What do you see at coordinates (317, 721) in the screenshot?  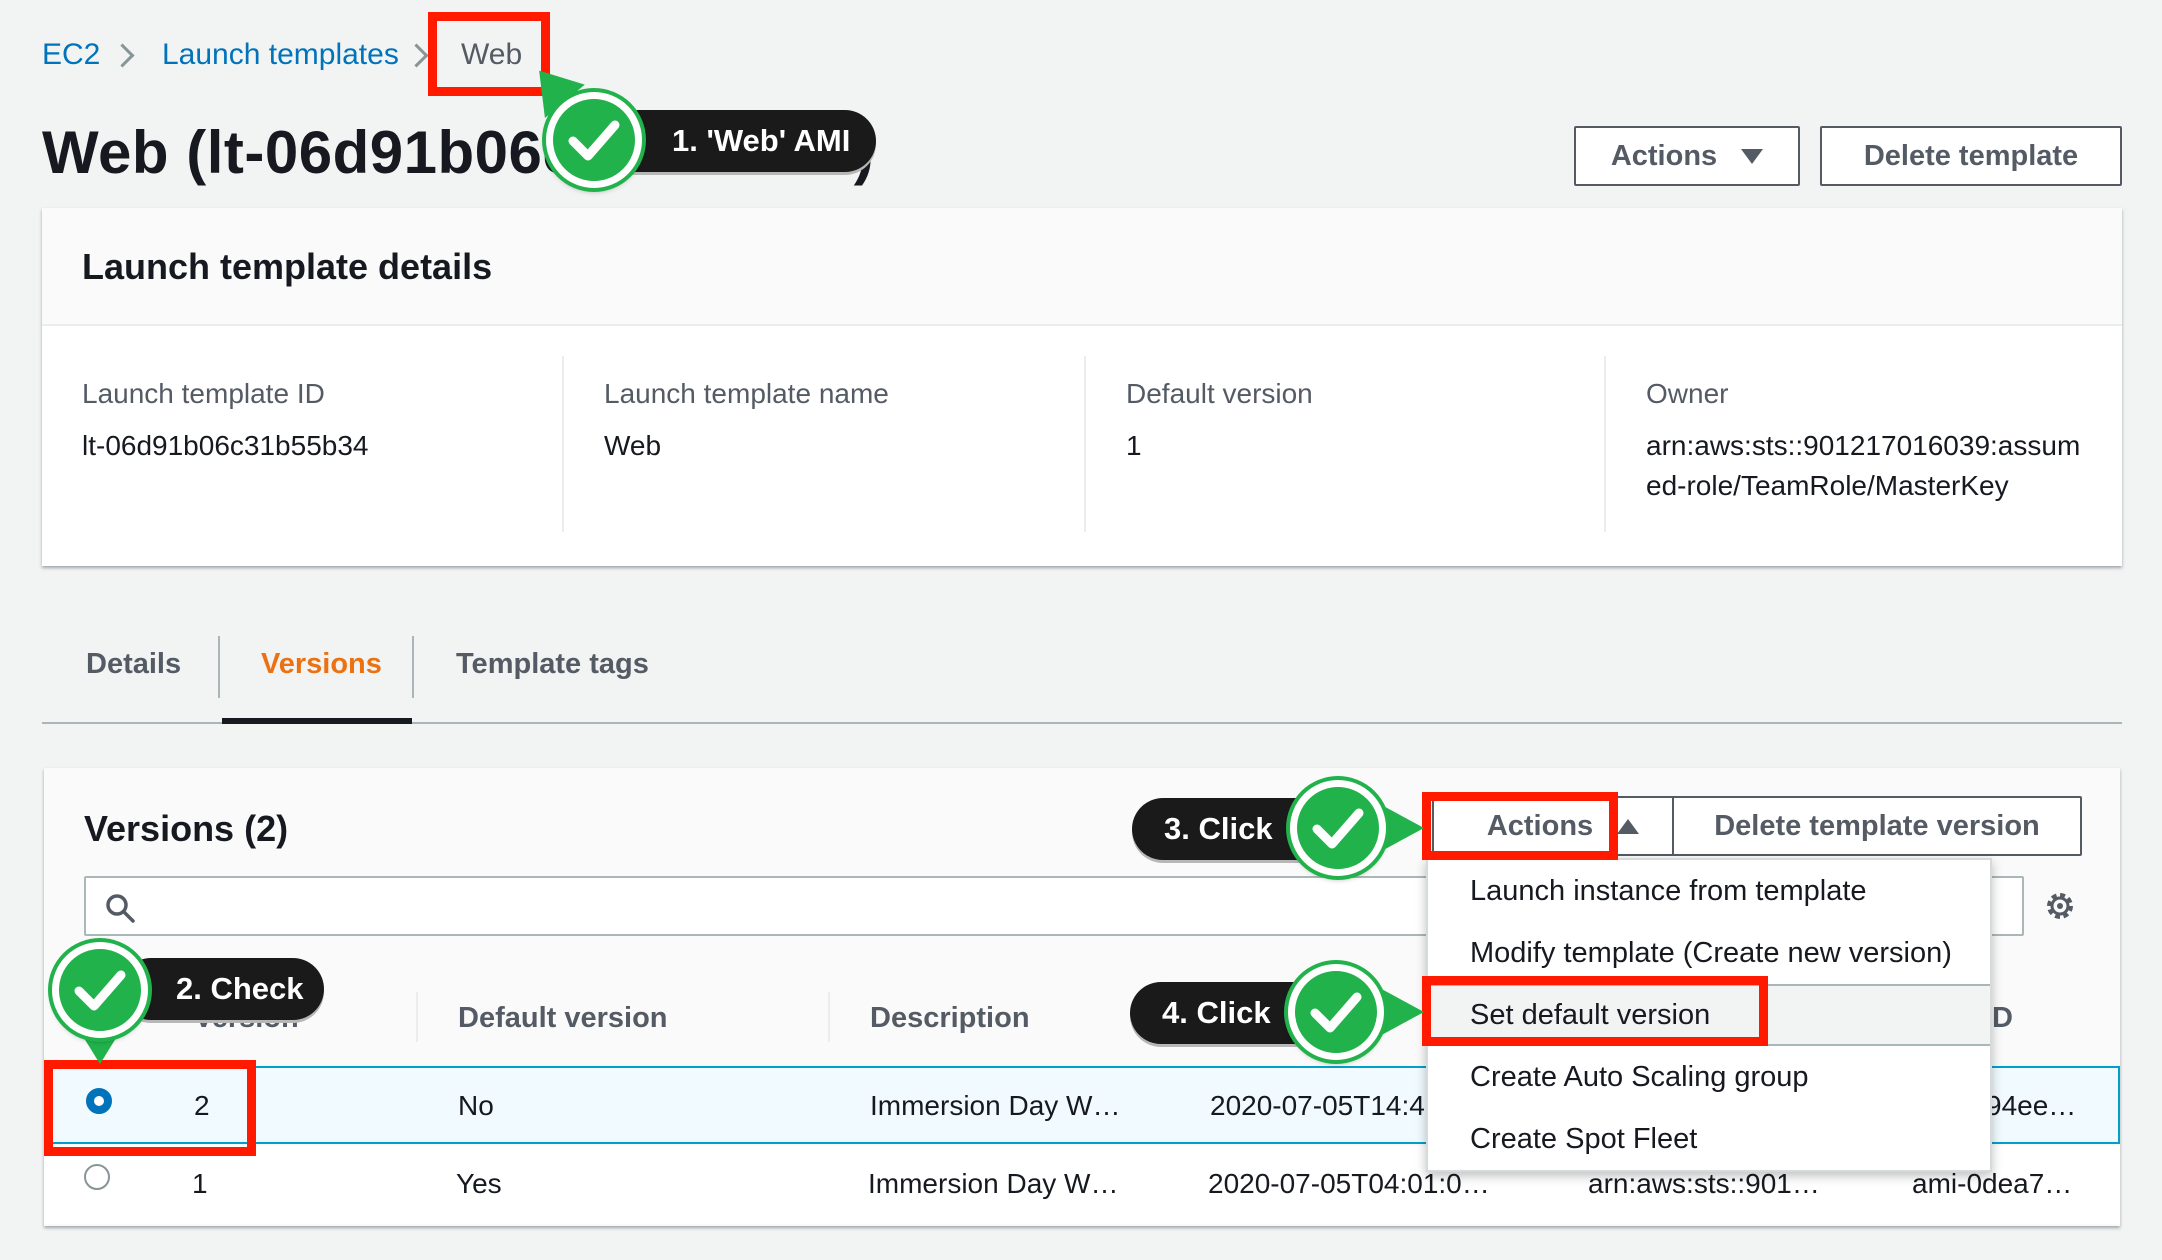 I see `active-tab-indicator` at bounding box center [317, 721].